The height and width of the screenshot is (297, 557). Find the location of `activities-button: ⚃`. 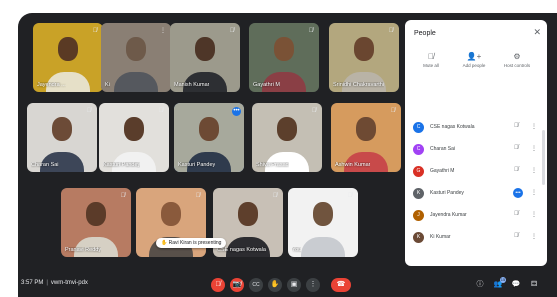

activities-button: ⚃ is located at coordinates (534, 285).